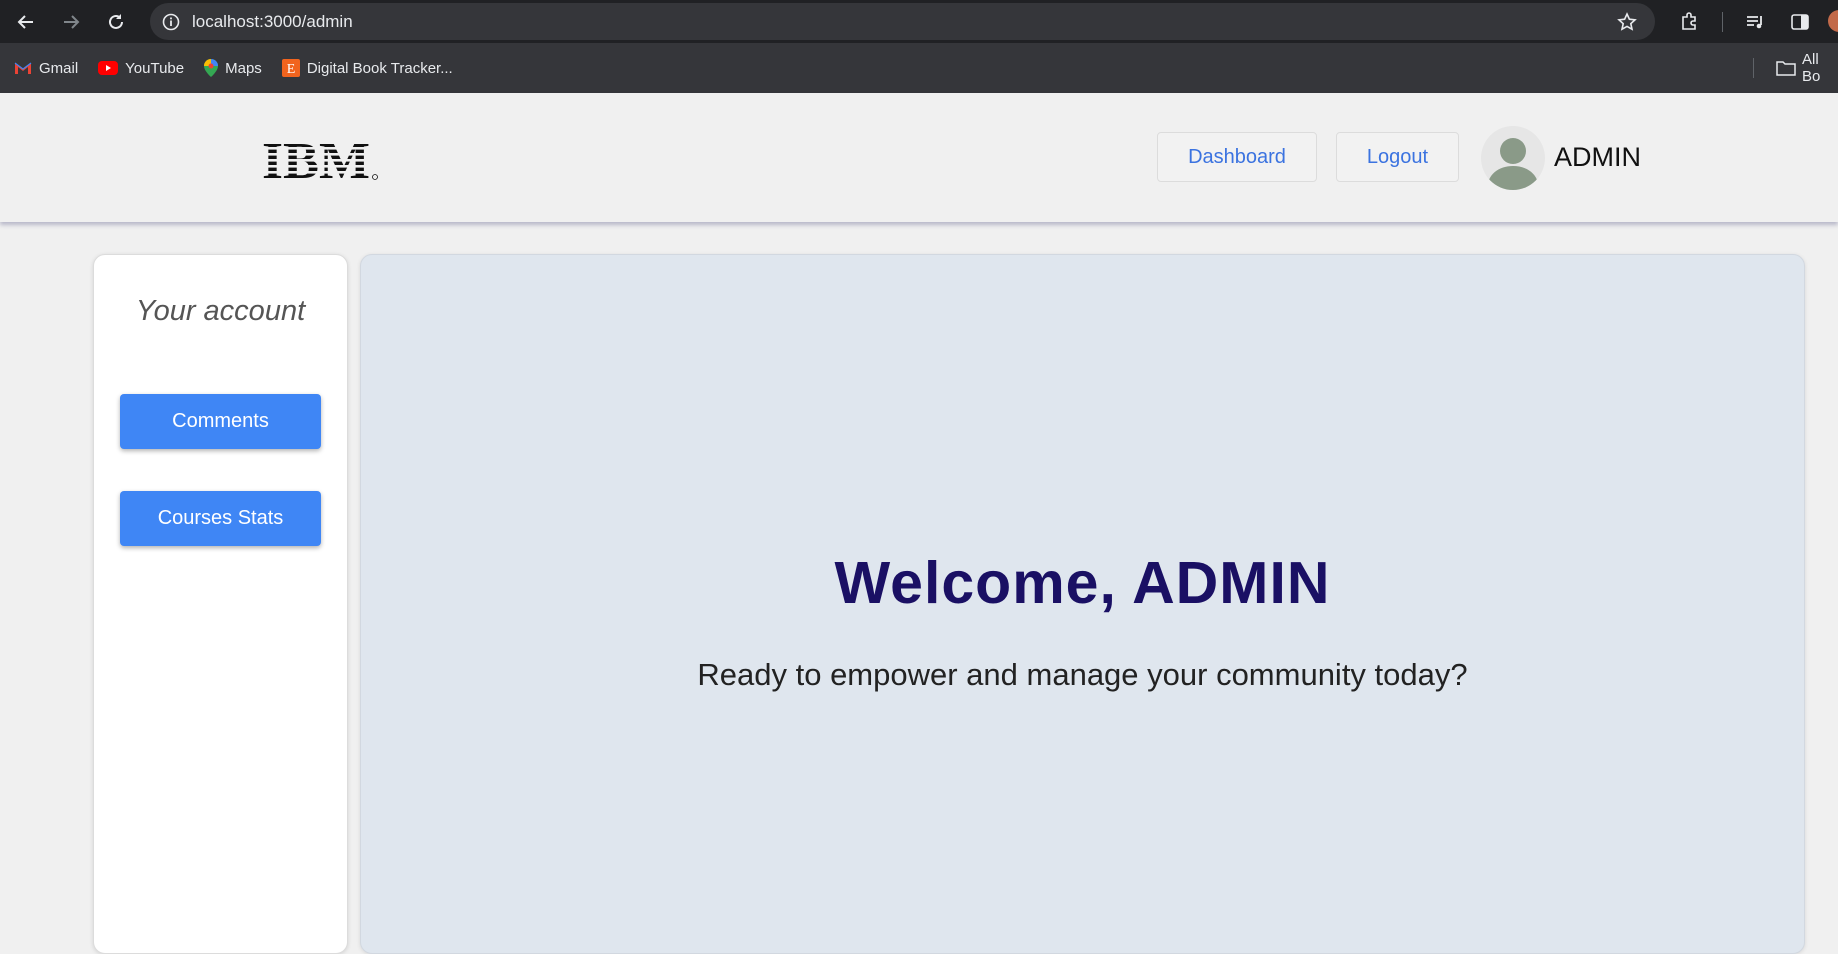 The image size is (1838, 954). I want to click on svg-text: E, so click(291, 69).